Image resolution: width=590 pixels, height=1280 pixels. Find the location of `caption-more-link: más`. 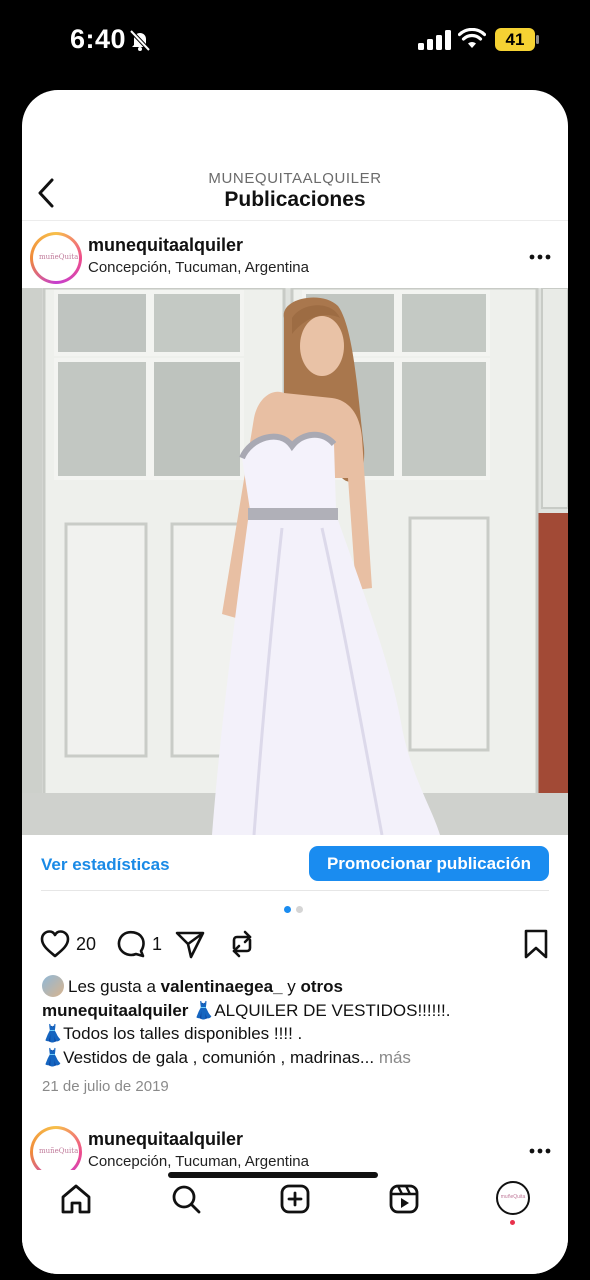

caption-more-link: más is located at coordinates (395, 1057).